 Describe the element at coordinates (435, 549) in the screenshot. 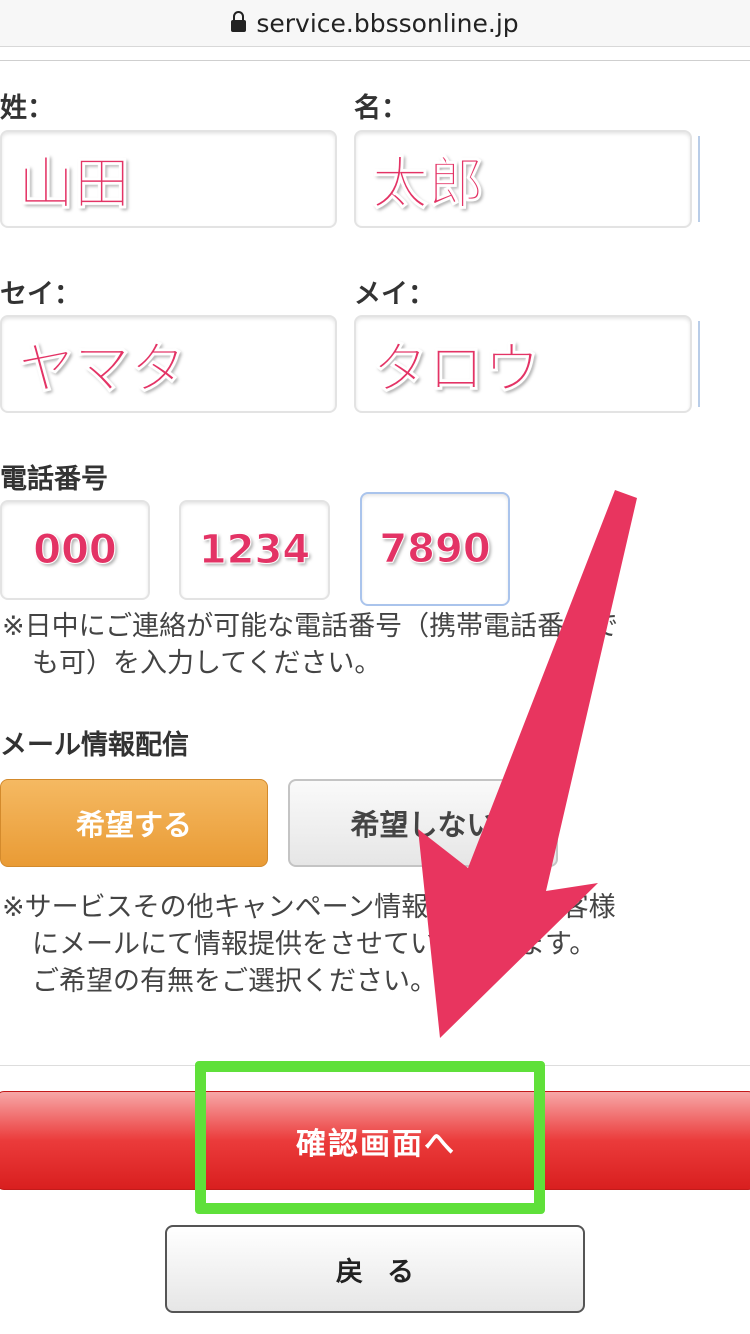

I see `phone-part3-input` at that location.